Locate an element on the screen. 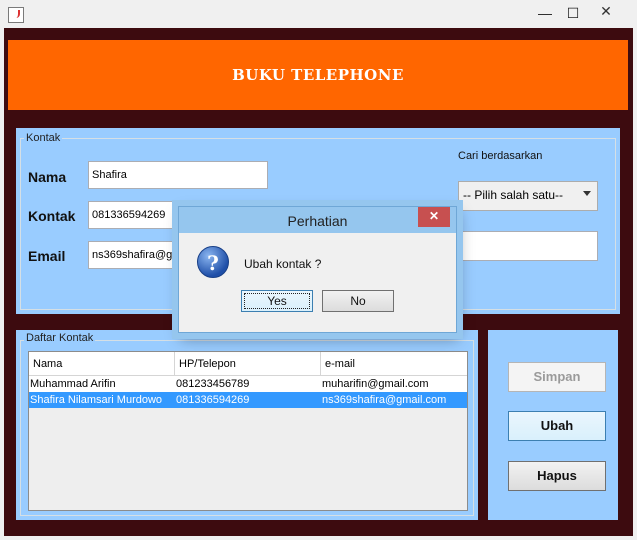  ubah-button: Ubah is located at coordinates (557, 426).